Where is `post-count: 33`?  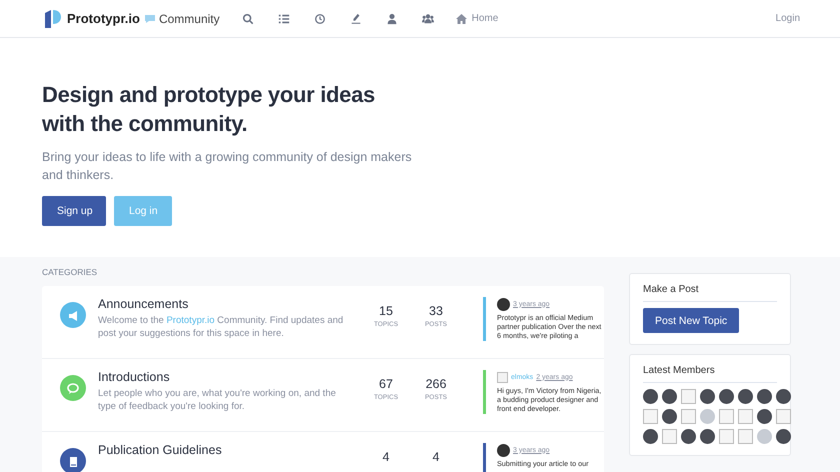 post-count: 33 is located at coordinates (436, 311).